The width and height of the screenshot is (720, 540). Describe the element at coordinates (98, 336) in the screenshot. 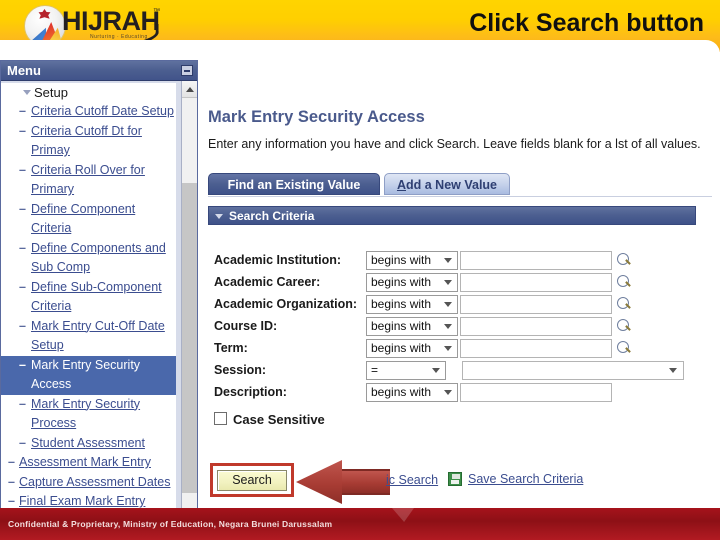

I see `sidebar-item-label: Mark Entry Cut-Off Date Setup` at that location.